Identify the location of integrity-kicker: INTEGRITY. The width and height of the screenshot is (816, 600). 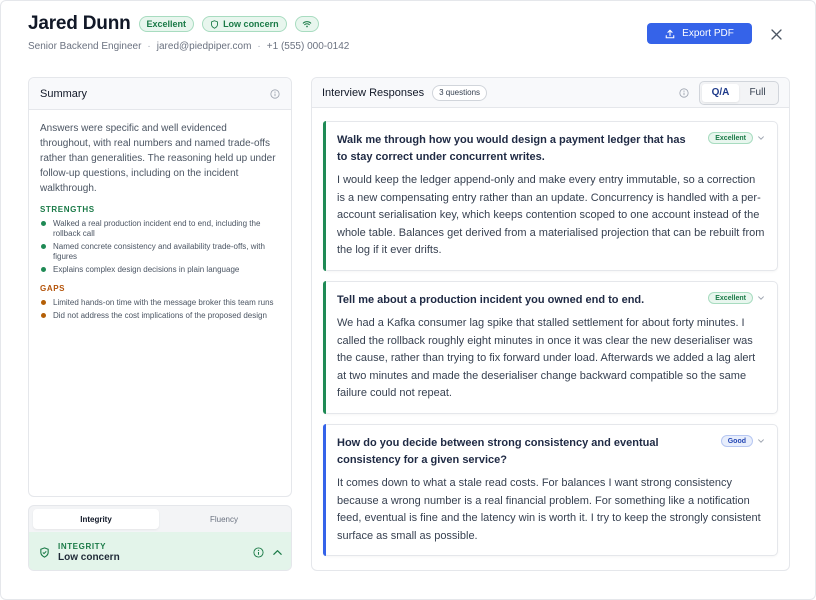
(82, 546).